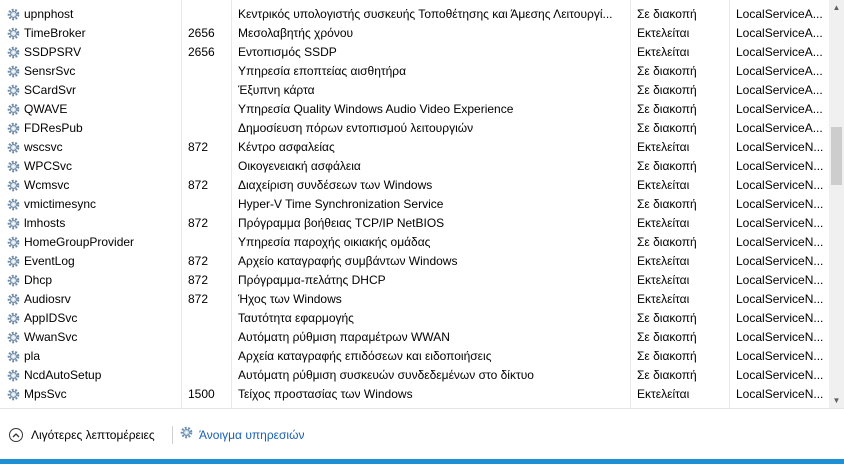 The height and width of the screenshot is (464, 844). I want to click on service-description: Ταυτότητα εφαρμογής, so click(296, 318).